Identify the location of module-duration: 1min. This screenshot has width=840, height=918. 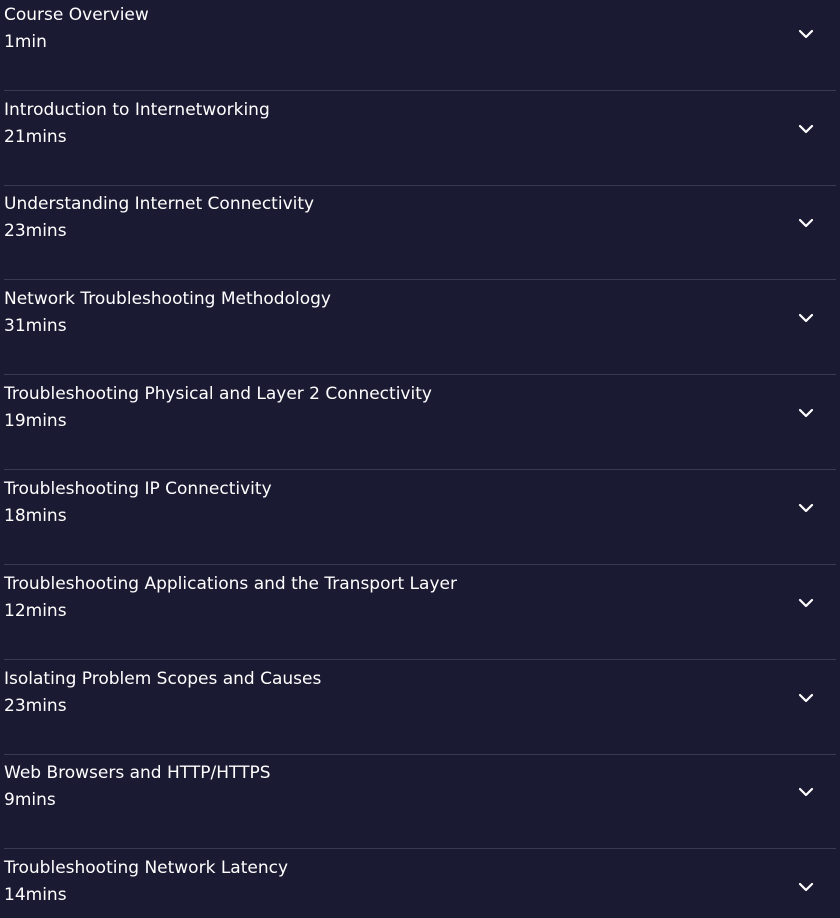
(25, 42).